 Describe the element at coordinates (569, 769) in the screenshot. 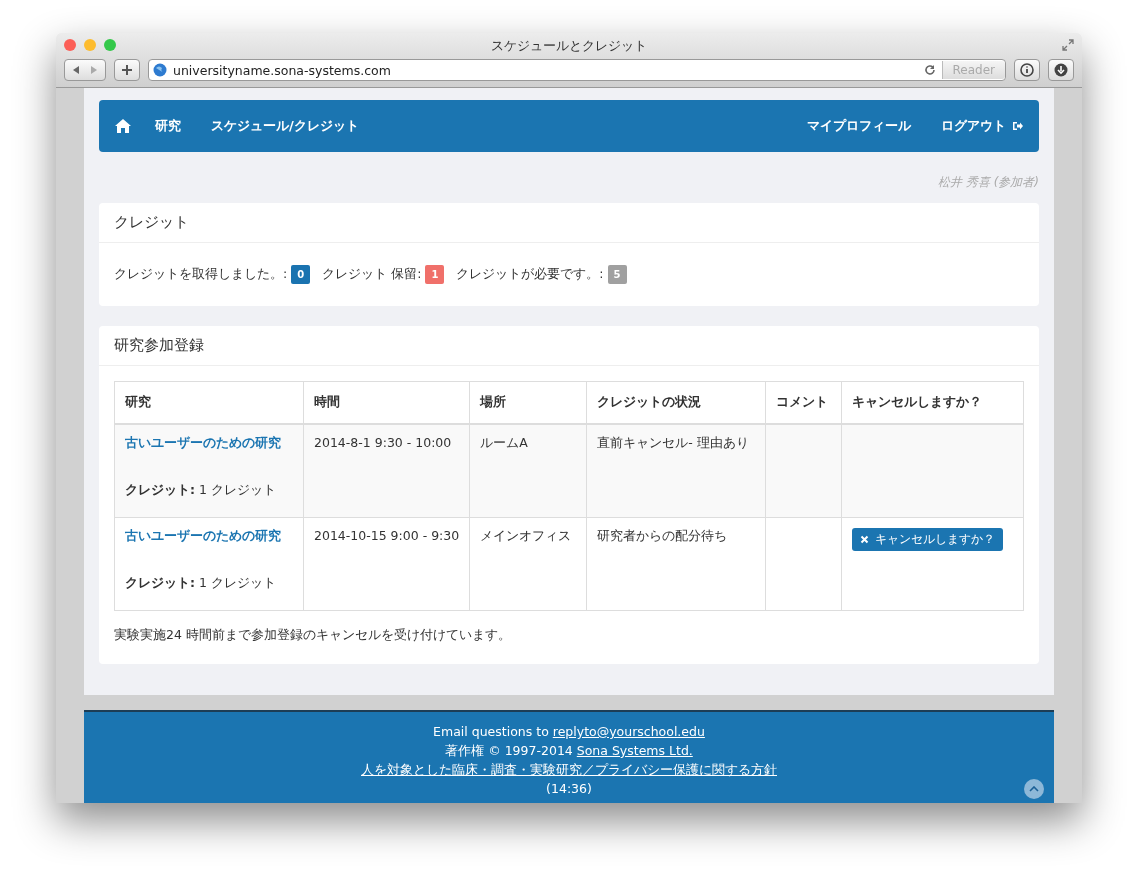

I see `policy-link: 人を対象とした臨床・調査・実験研究／プライバシー保護に関する方針` at that location.